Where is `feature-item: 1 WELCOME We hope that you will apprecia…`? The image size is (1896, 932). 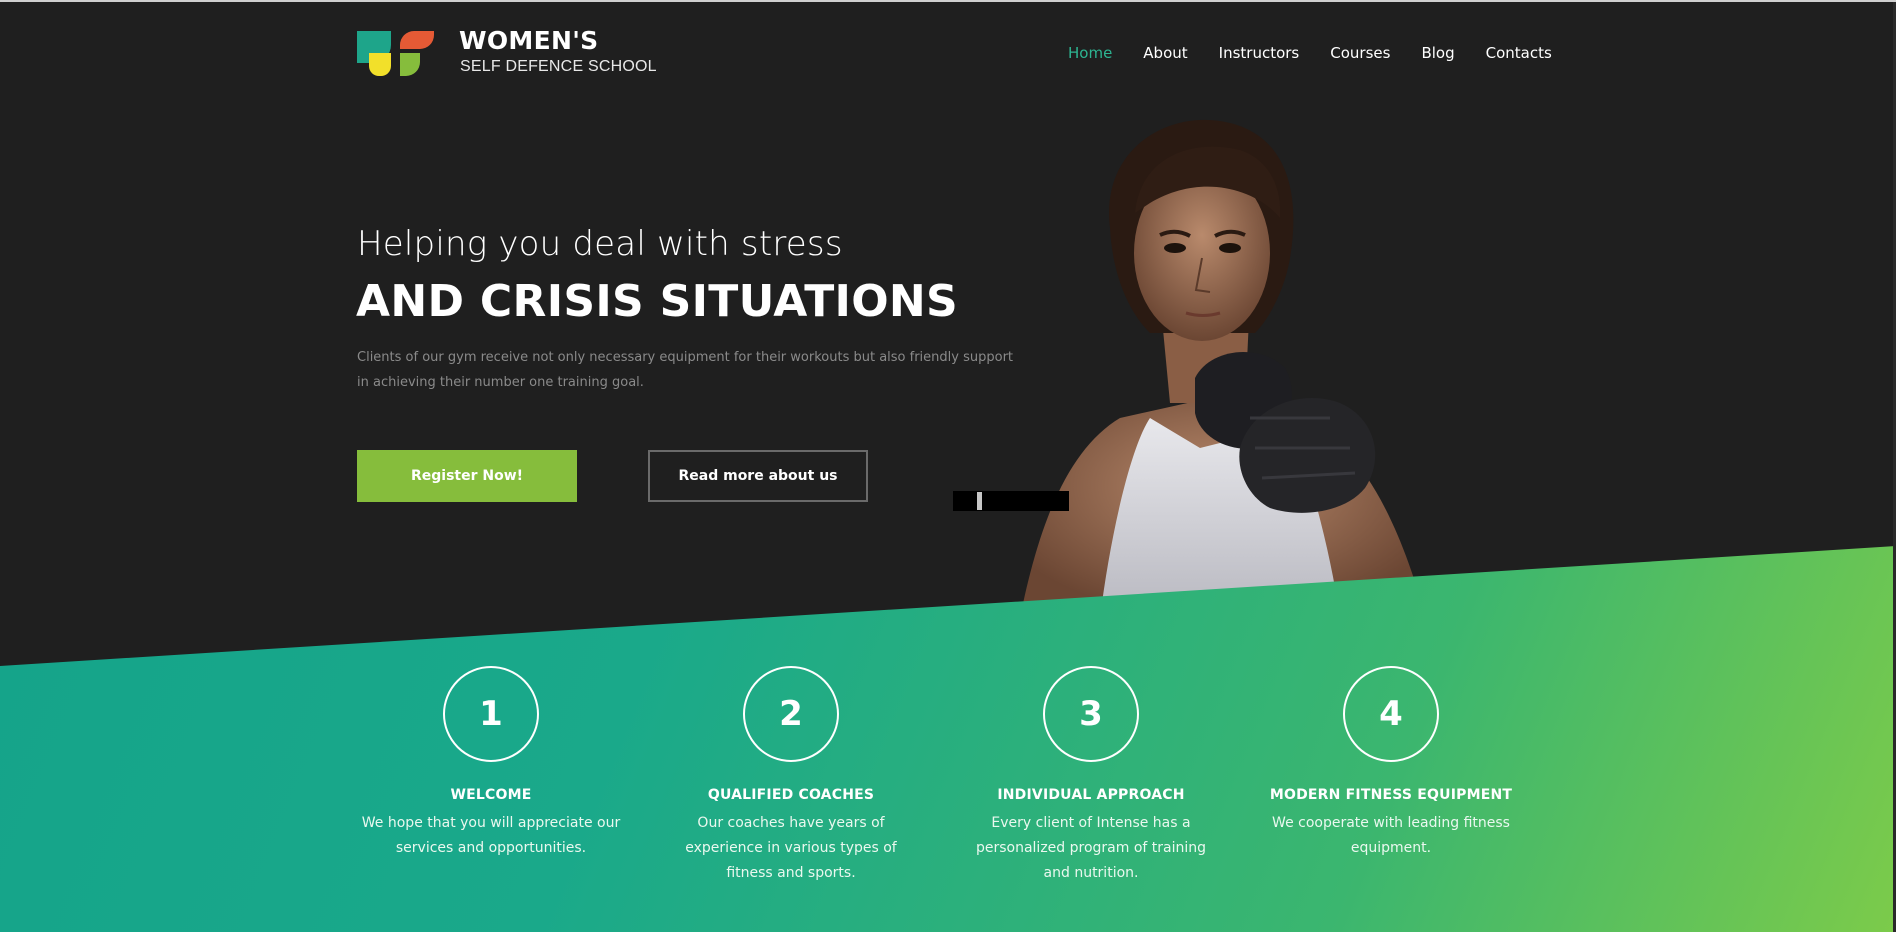 feature-item: 1 WELCOME We hope that you will apprecia… is located at coordinates (491, 763).